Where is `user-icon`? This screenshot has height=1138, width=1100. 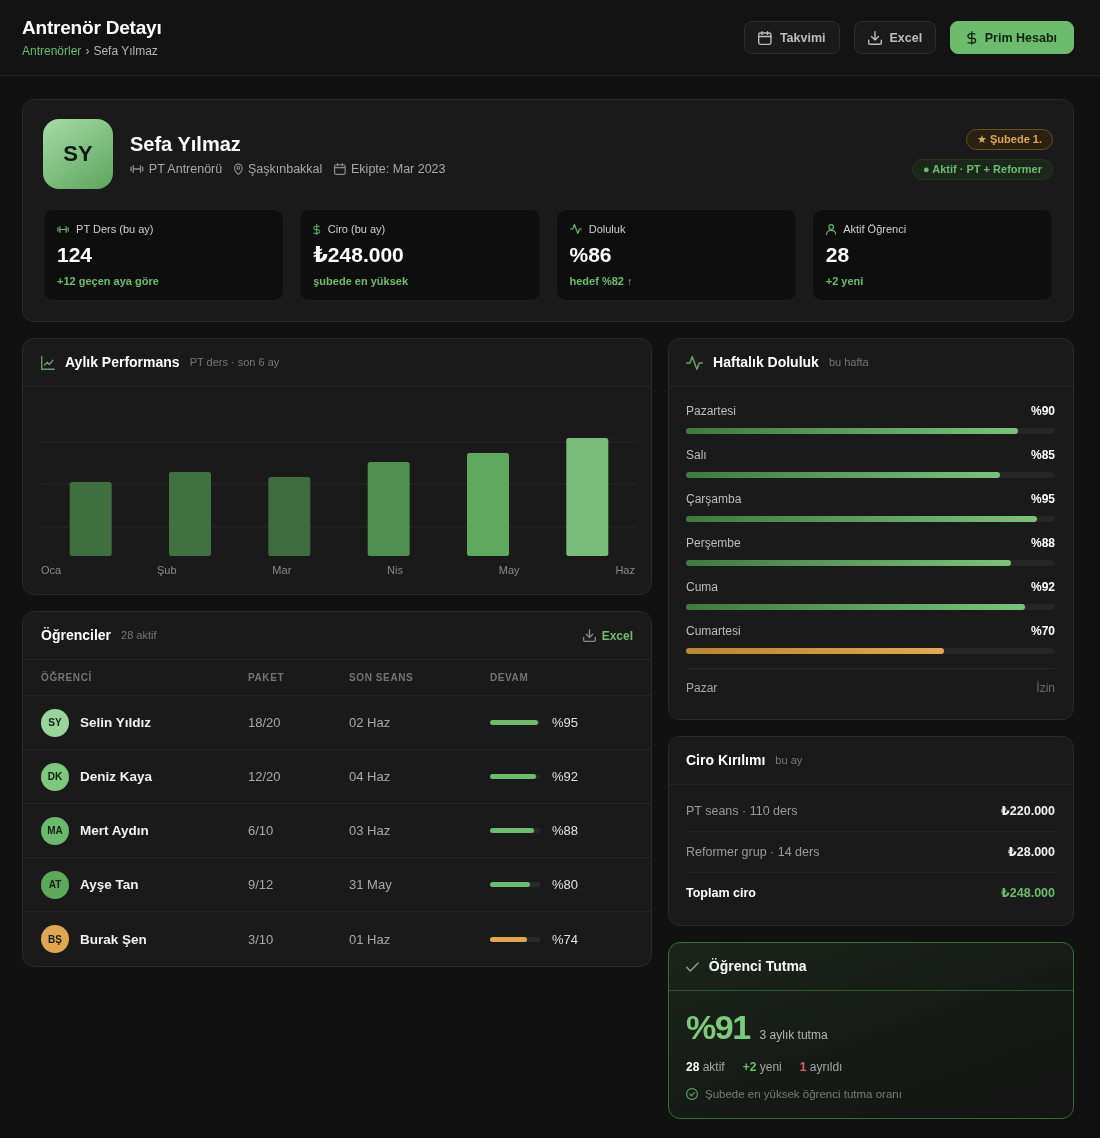 user-icon is located at coordinates (831, 229).